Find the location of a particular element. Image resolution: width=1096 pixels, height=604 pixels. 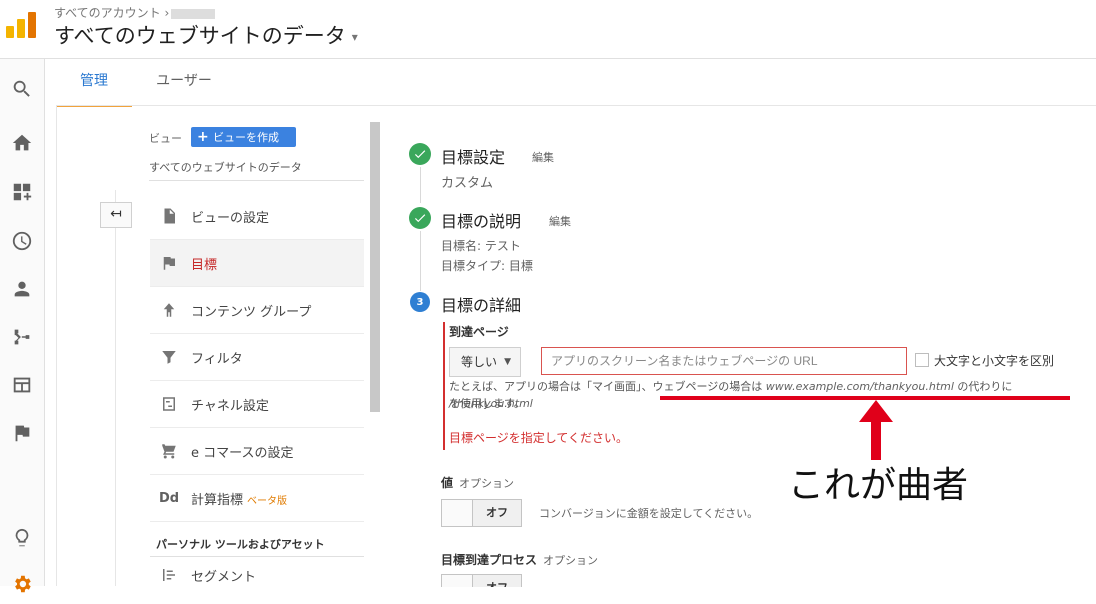

segment-icon is located at coordinates (169, 575).